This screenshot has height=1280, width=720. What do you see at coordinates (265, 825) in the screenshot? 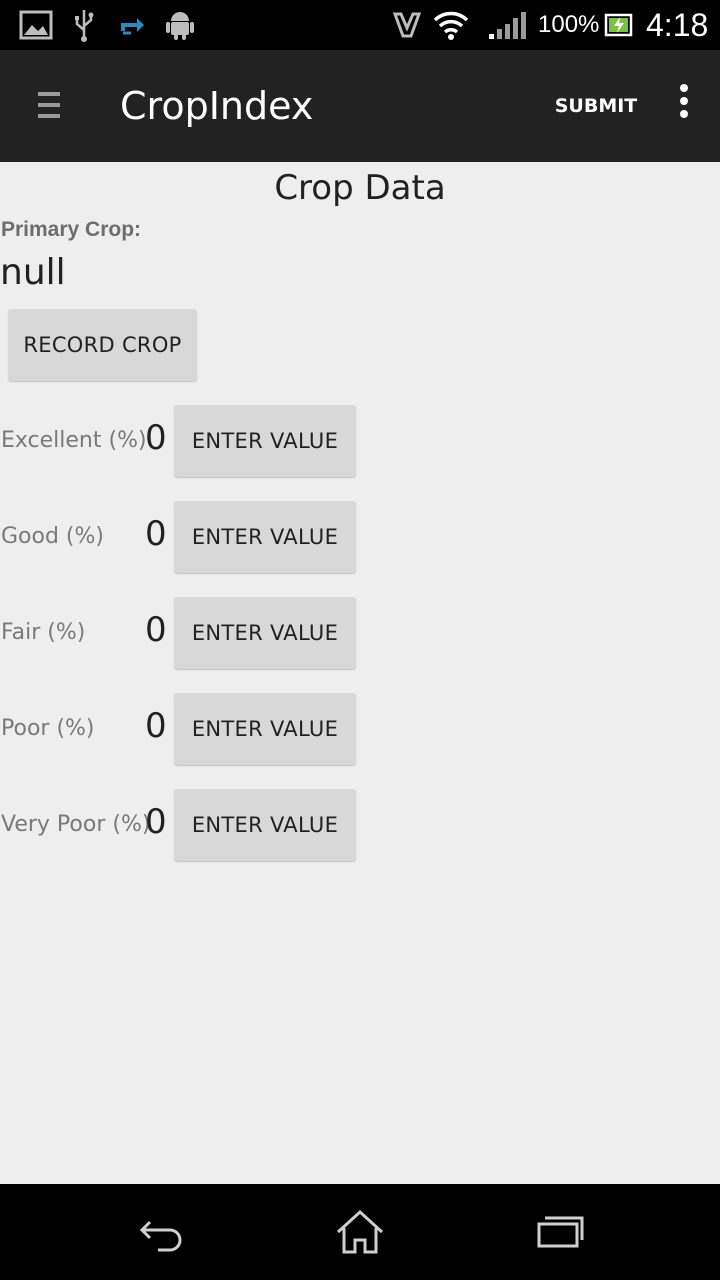
I see `enter-value-button-very-poor: ENTER VALUE` at bounding box center [265, 825].